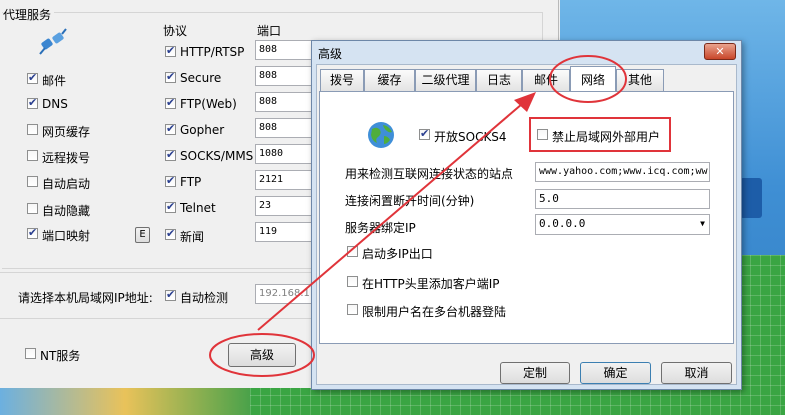 Image resolution: width=785 pixels, height=415 pixels. Describe the element at coordinates (352, 251) in the screenshot. I see `multi-ip-checkbox` at that location.